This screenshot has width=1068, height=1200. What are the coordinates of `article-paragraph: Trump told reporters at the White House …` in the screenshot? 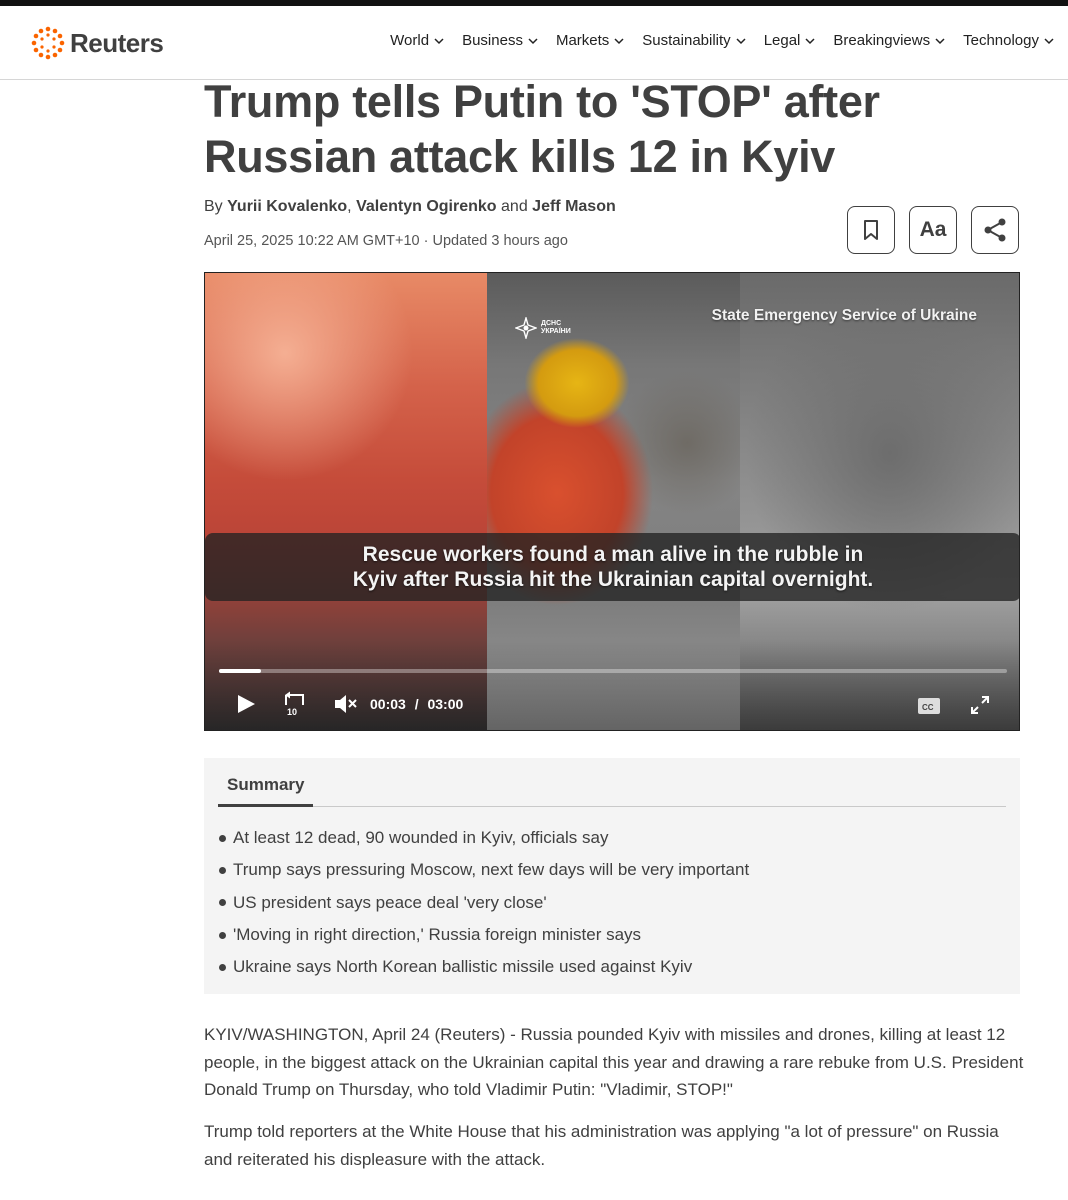 It's located at (601, 1145).